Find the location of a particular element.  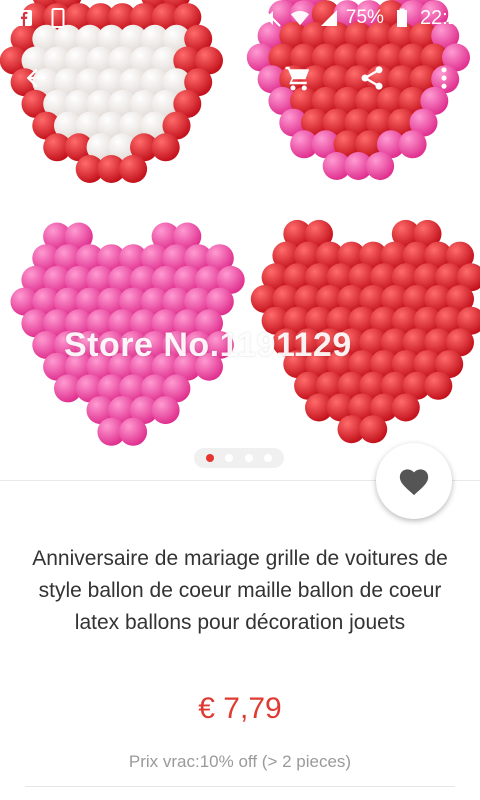

favorite-button is located at coordinates (414, 481).